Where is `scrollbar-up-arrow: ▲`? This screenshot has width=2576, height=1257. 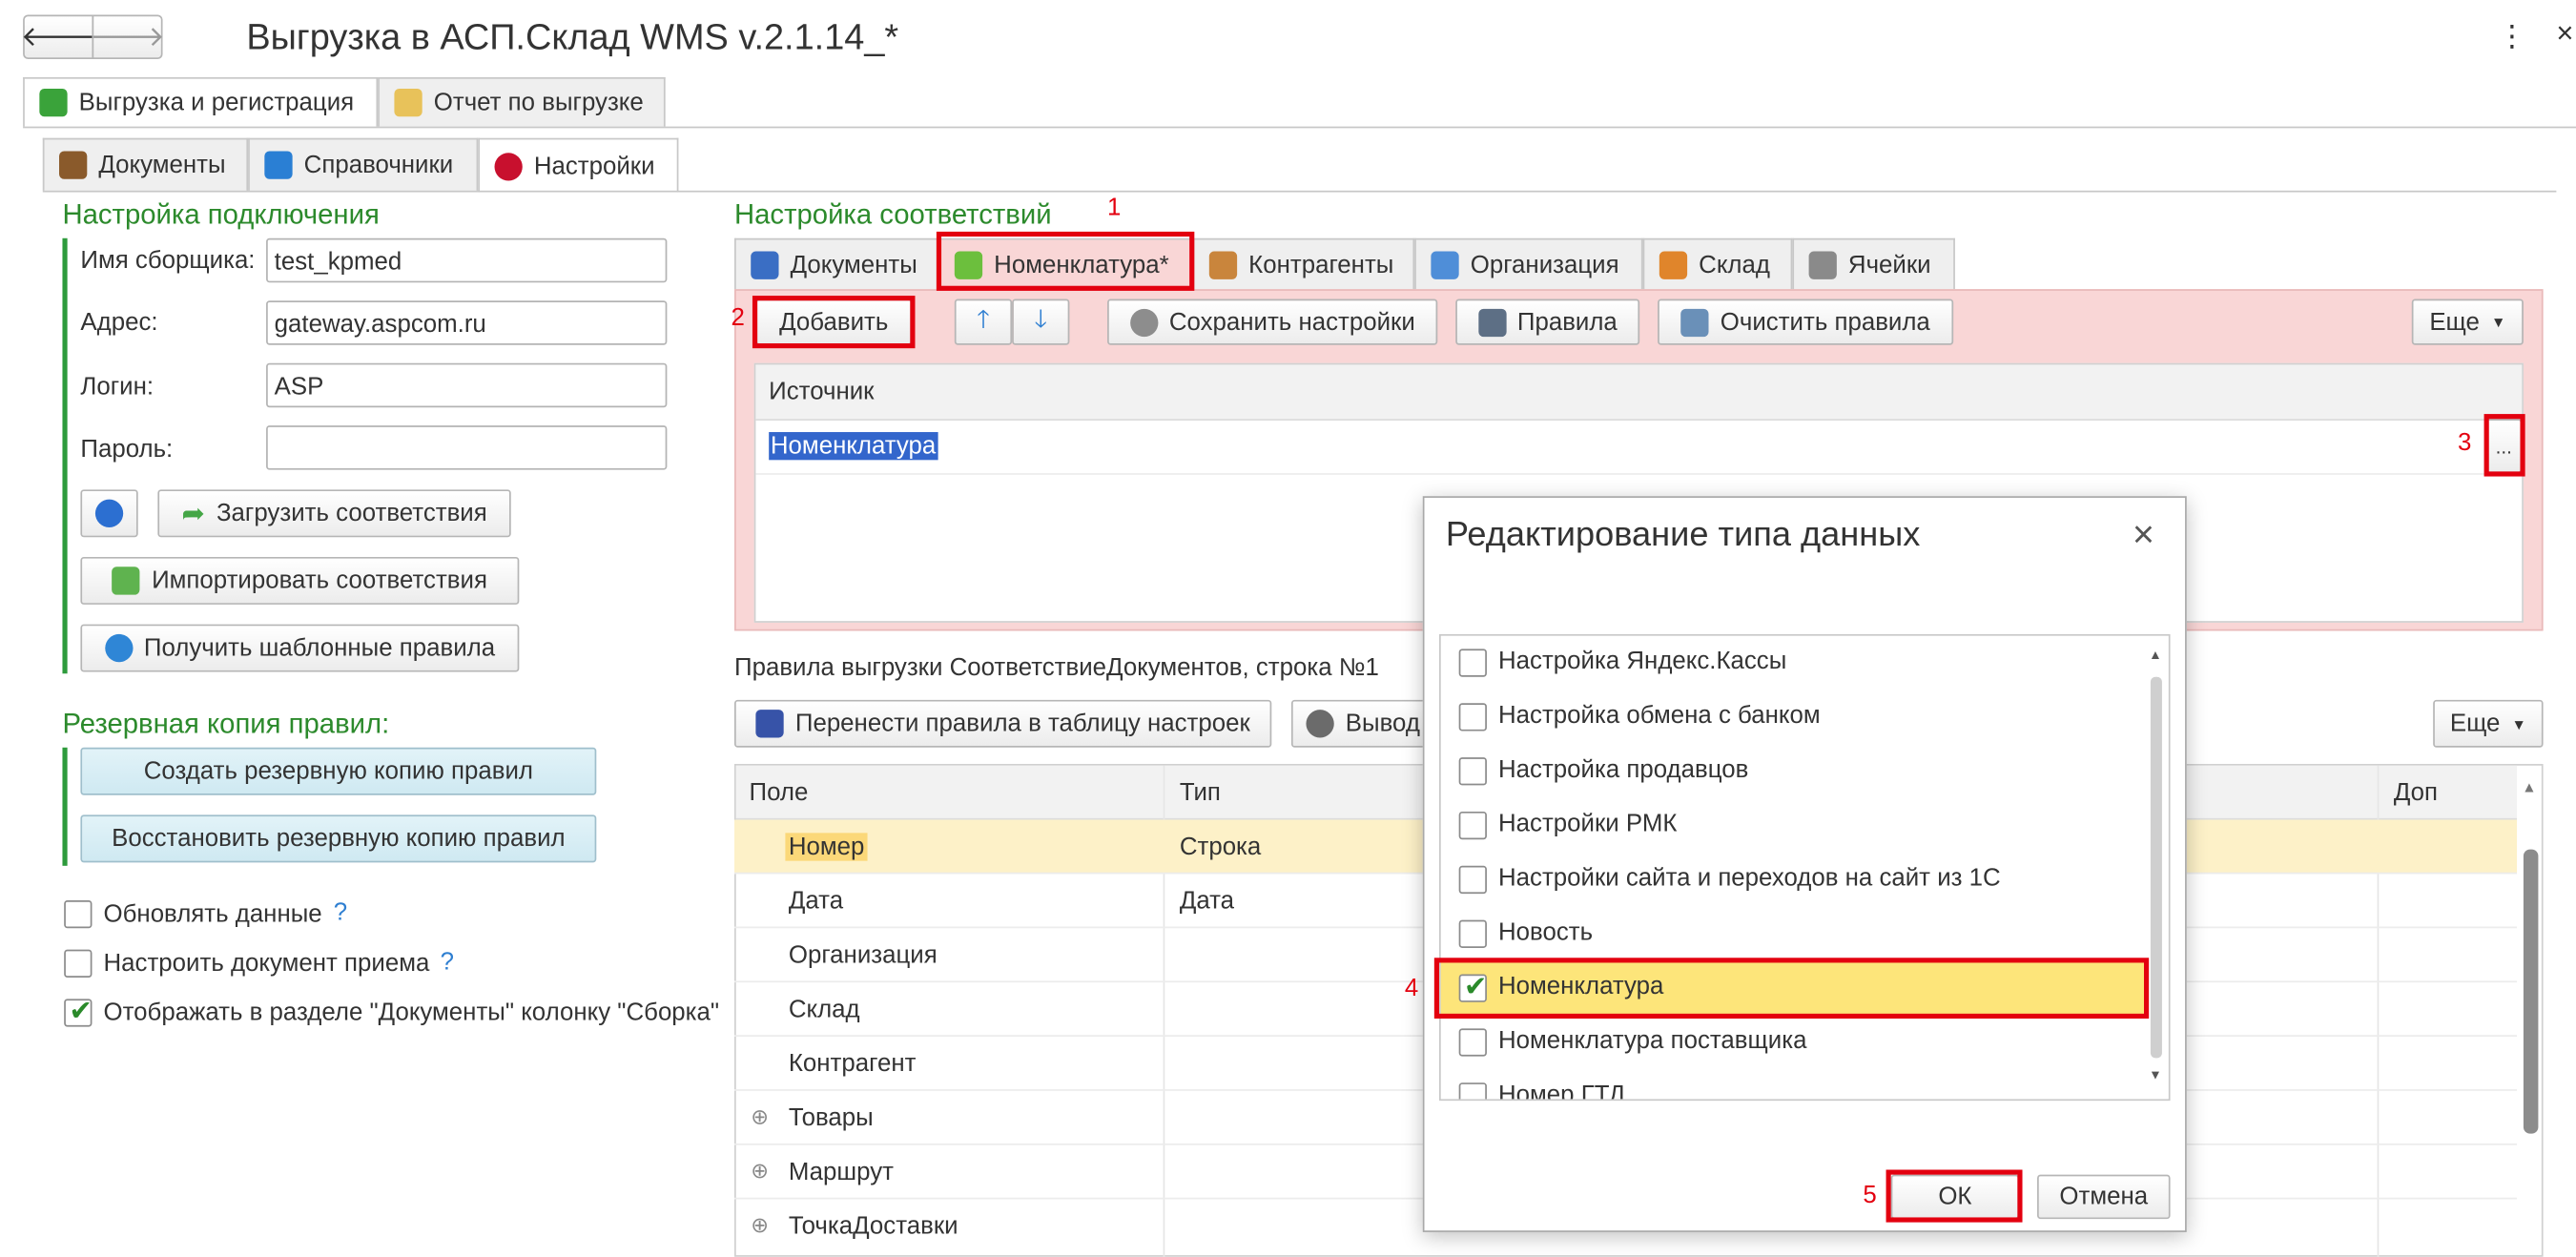 scrollbar-up-arrow: ▲ is located at coordinates (2529, 787).